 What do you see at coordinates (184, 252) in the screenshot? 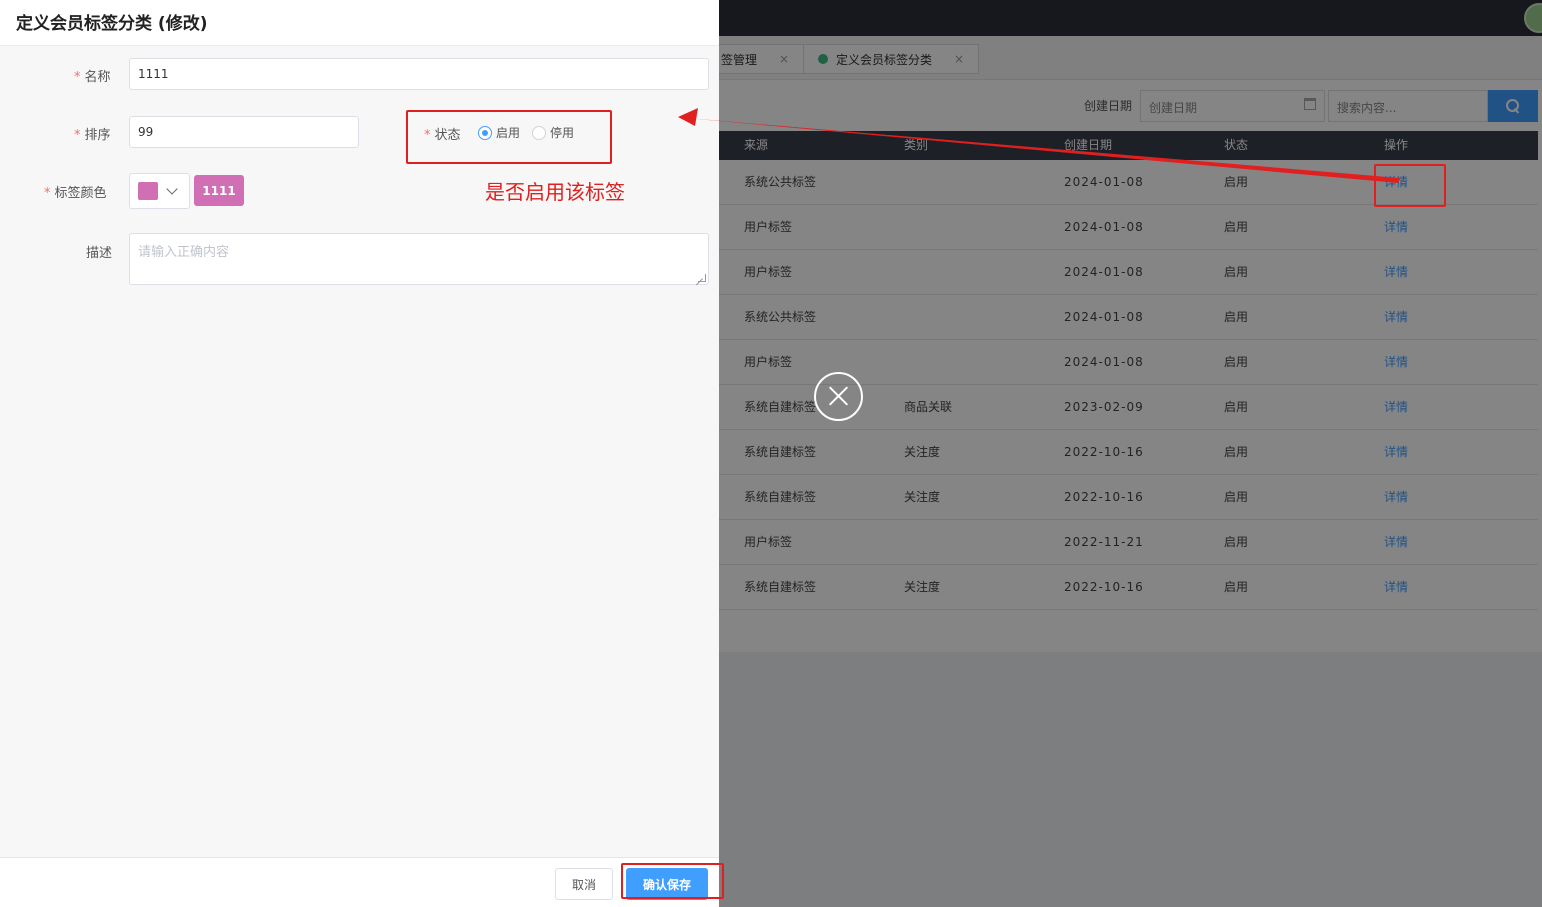
I see `description-placeholder: 请输入正确内容` at bounding box center [184, 252].